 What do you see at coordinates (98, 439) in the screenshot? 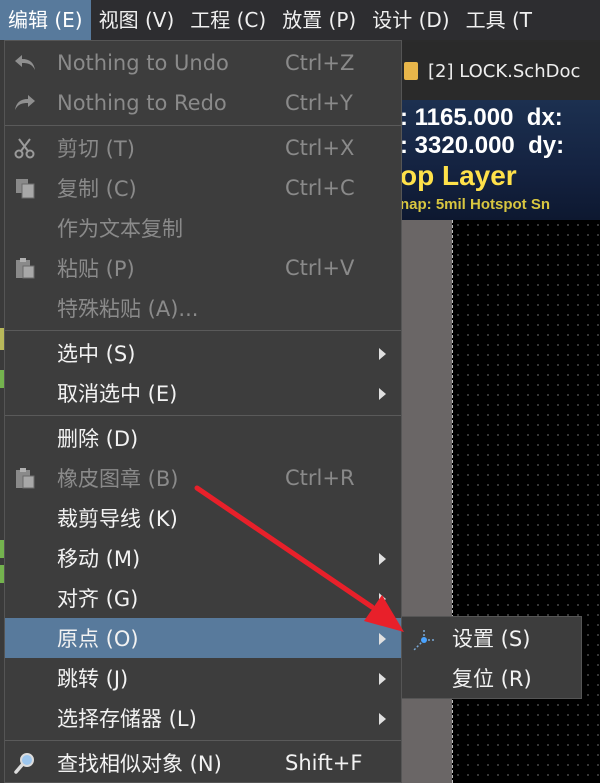
I see `menu-item-label: 删除 (D)` at bounding box center [98, 439].